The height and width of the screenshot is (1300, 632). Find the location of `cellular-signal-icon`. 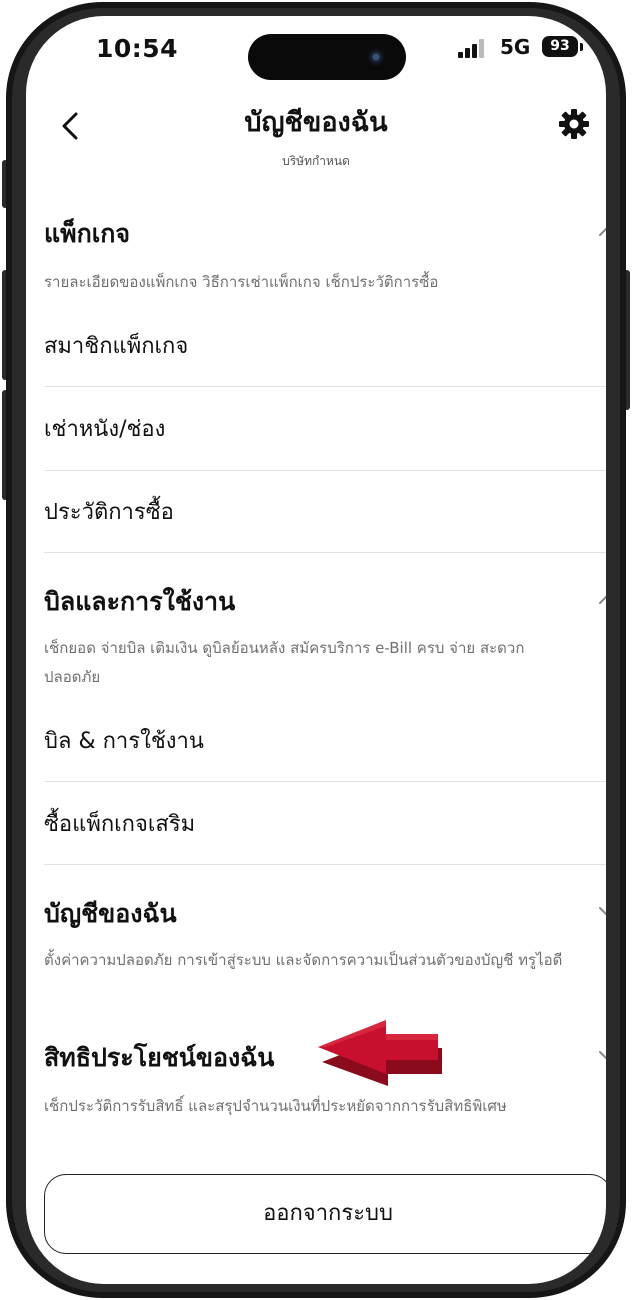

cellular-signal-icon is located at coordinates (472, 48).